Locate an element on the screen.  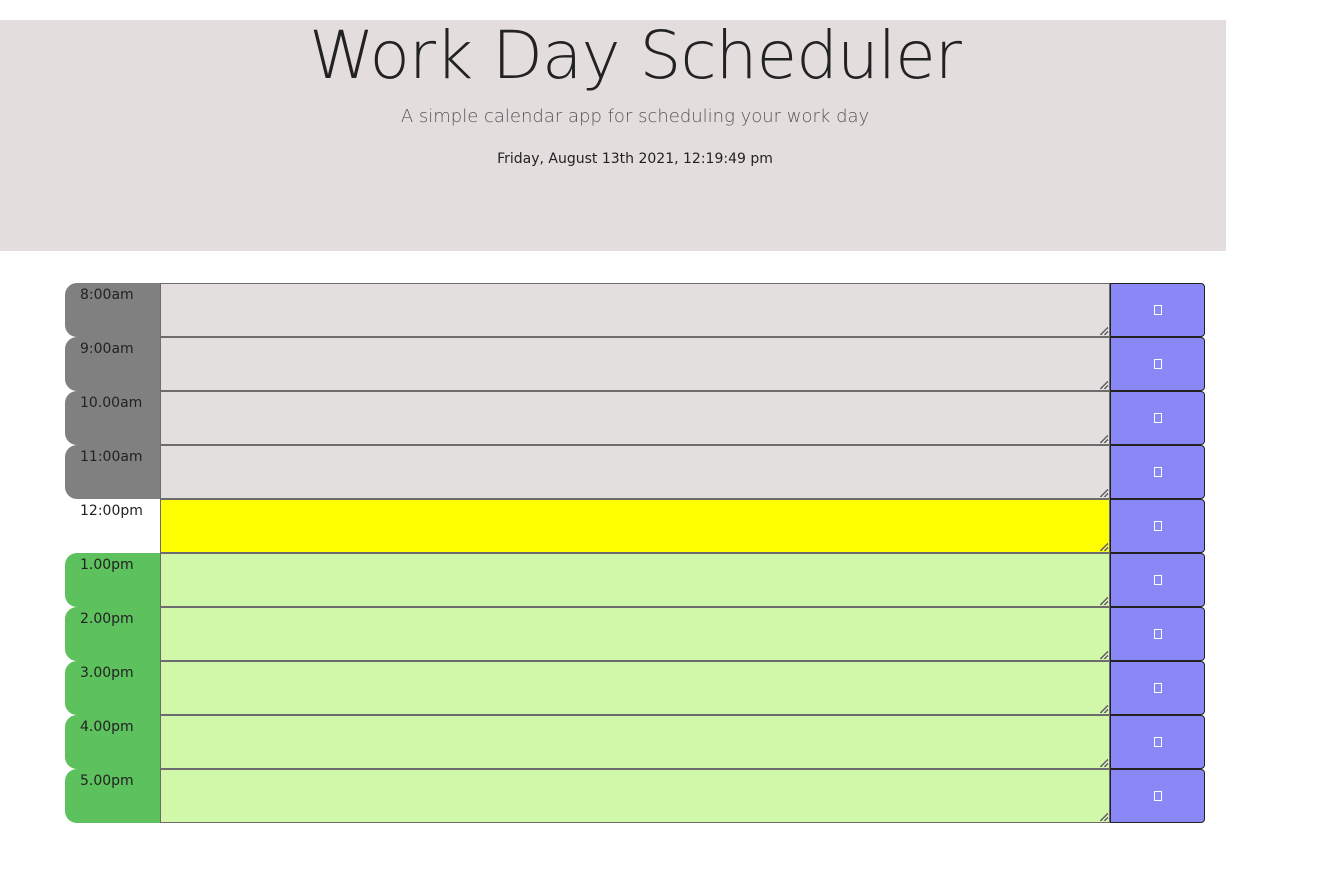
hour-label: 10.00am is located at coordinates (112, 418).